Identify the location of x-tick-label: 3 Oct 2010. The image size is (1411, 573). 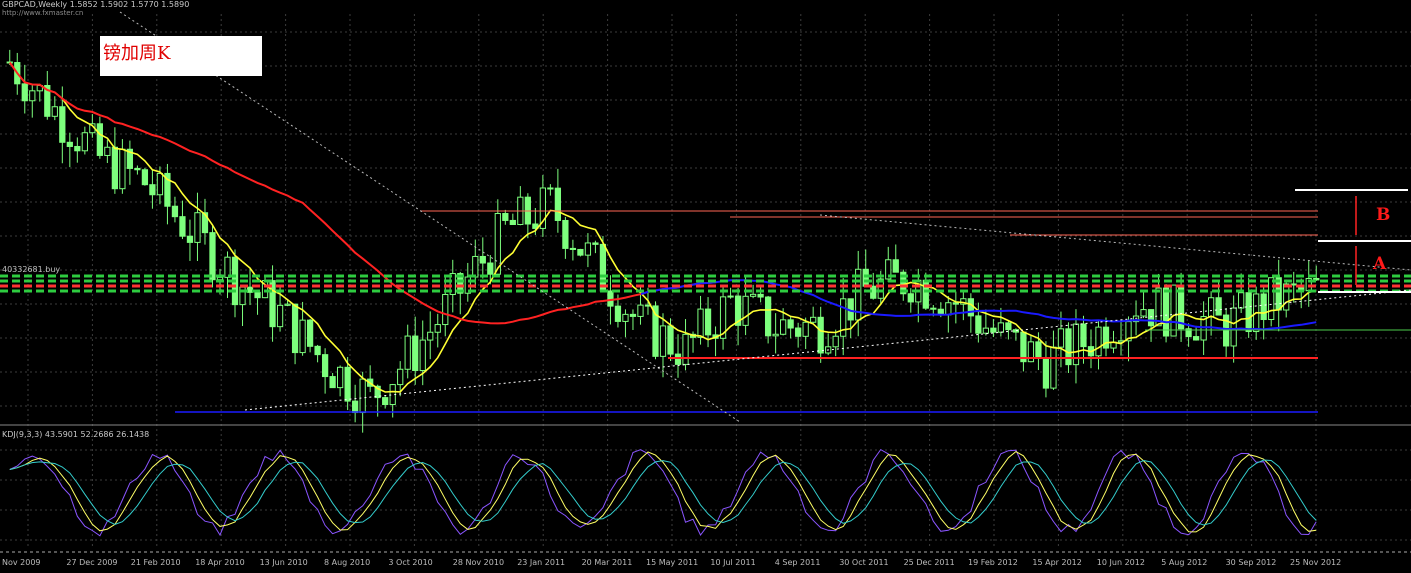
(410, 562).